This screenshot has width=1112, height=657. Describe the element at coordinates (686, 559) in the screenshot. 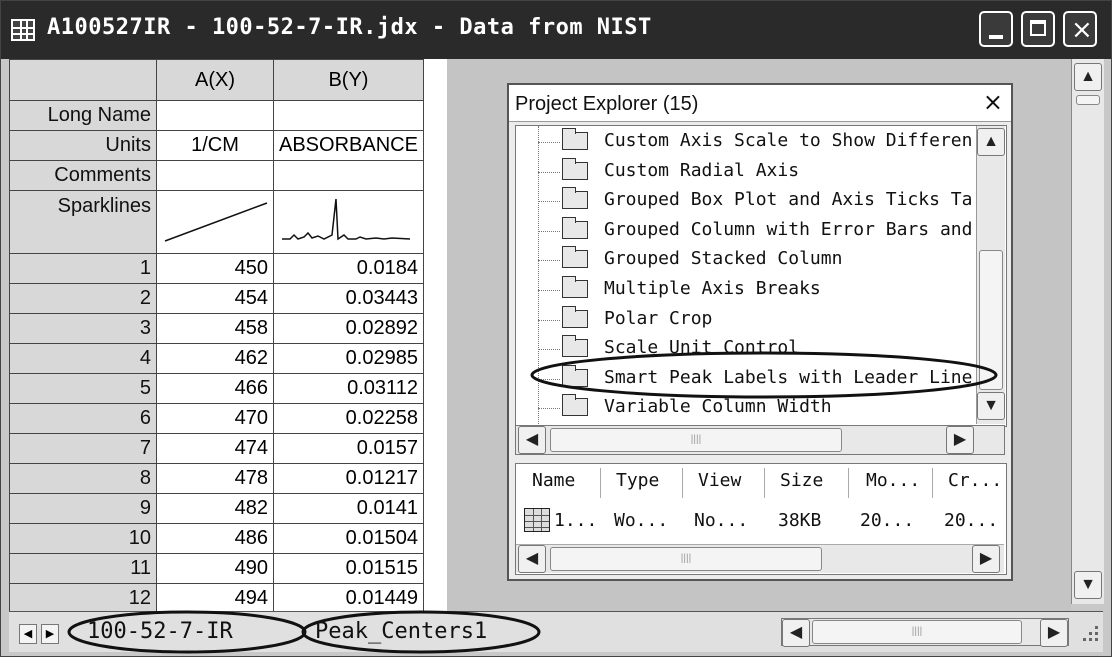

I see `list-hscroll-thumb: ||||` at that location.